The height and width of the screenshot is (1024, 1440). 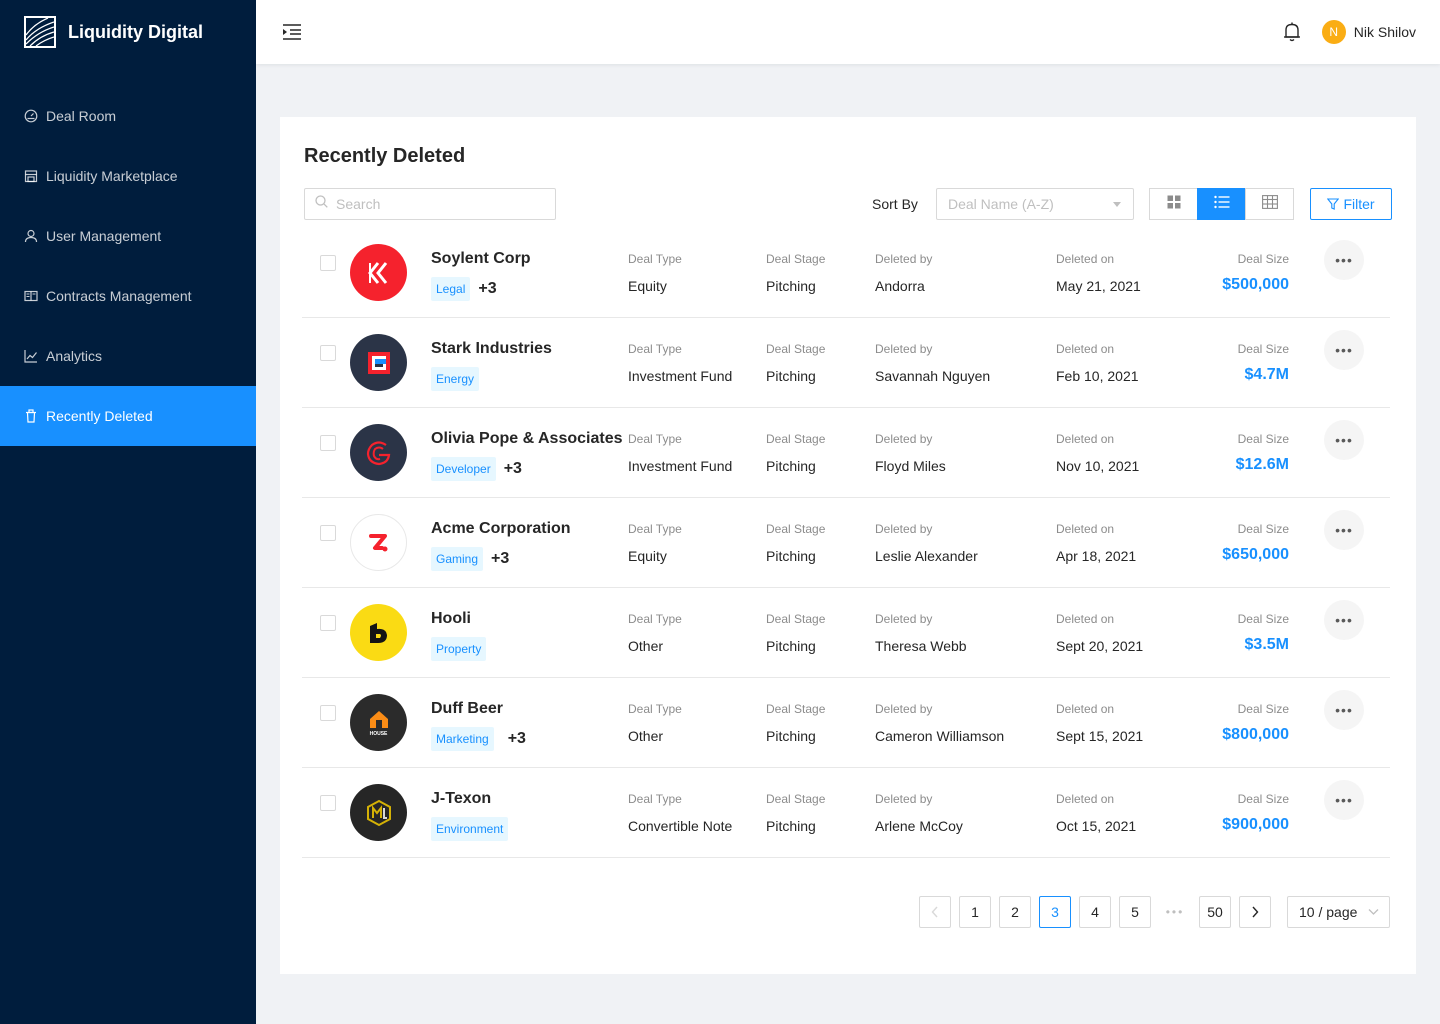 I want to click on deal-type-cell: Deal Type Investment Fund, so click(x=680, y=363).